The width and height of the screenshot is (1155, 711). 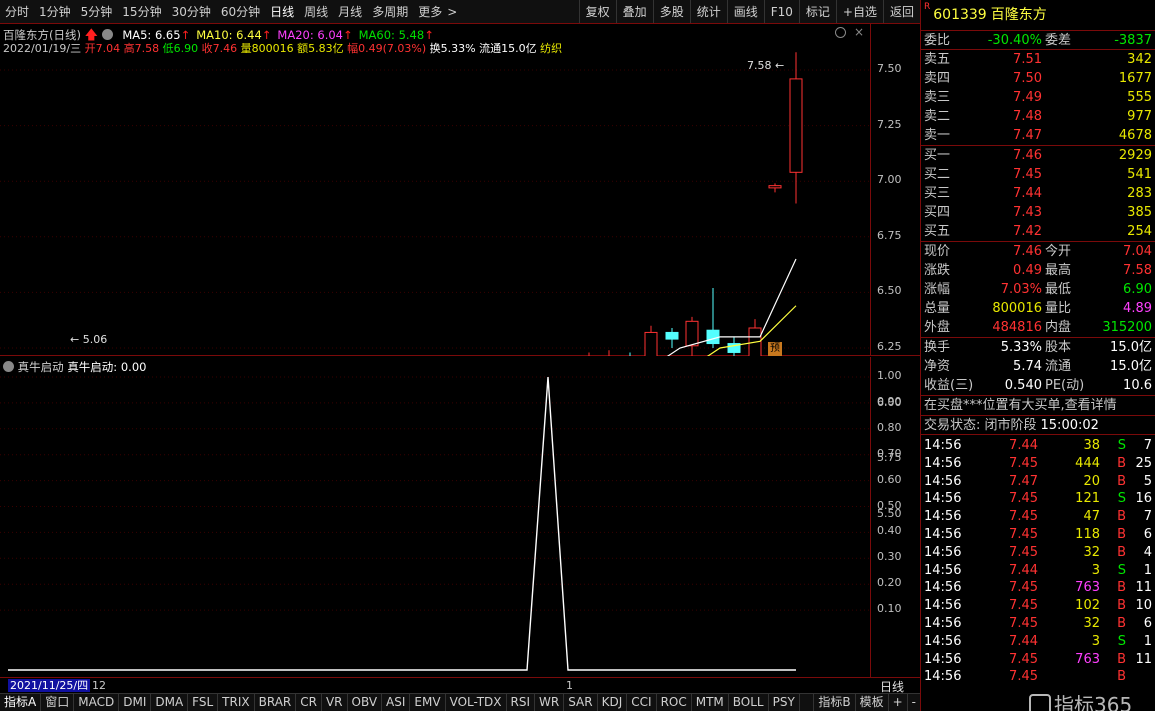 What do you see at coordinates (550, 702) in the screenshot?
I see `indicator-tab-15: WR` at bounding box center [550, 702].